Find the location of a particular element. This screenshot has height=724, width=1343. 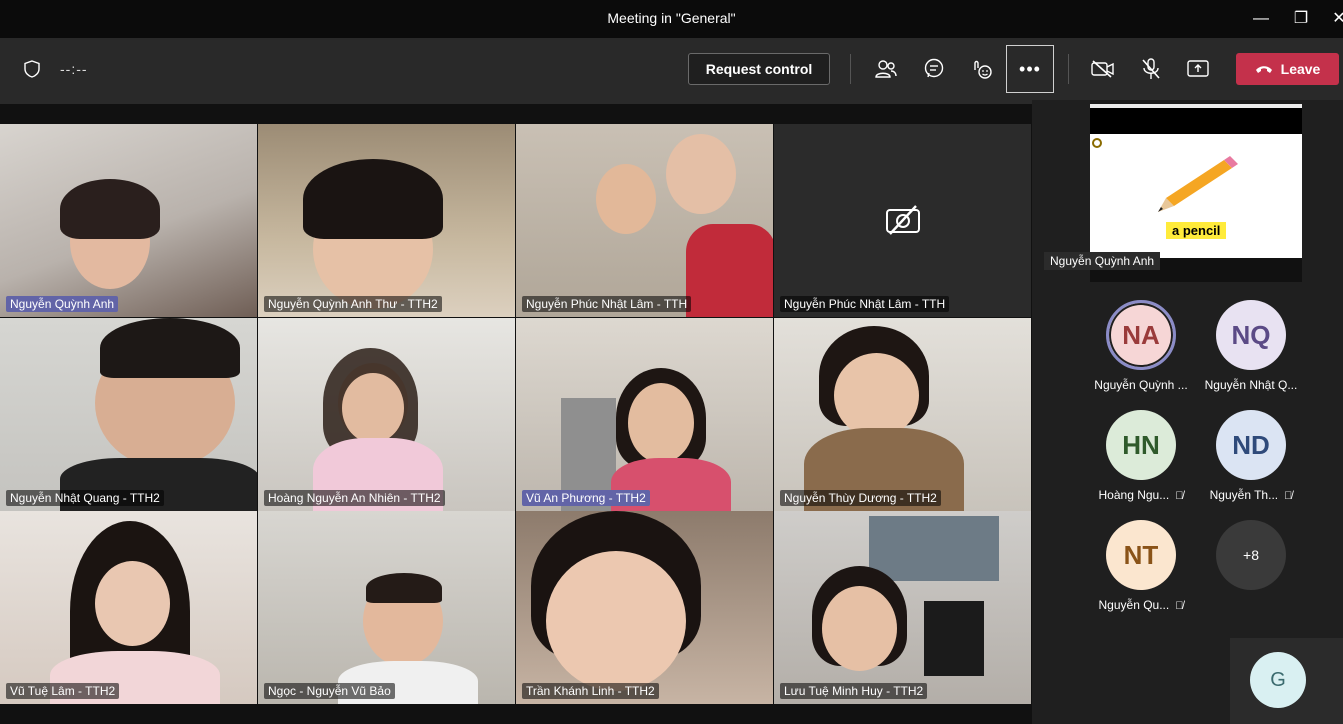

leave-button: Leave is located at coordinates (1287, 69).